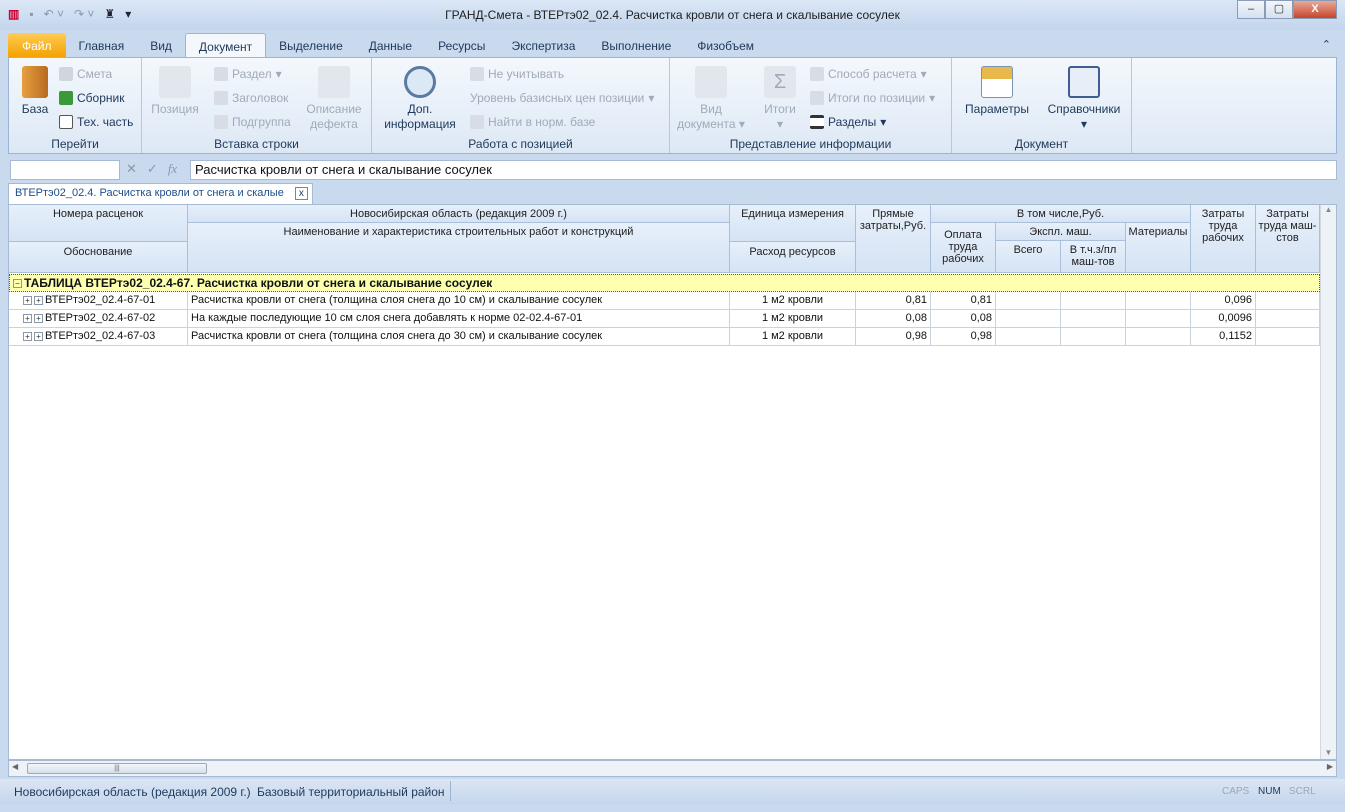 This screenshot has height=812, width=1345. What do you see at coordinates (252, 122) in the screenshot?
I see `podgruppa-button: Подгруппа` at bounding box center [252, 122].